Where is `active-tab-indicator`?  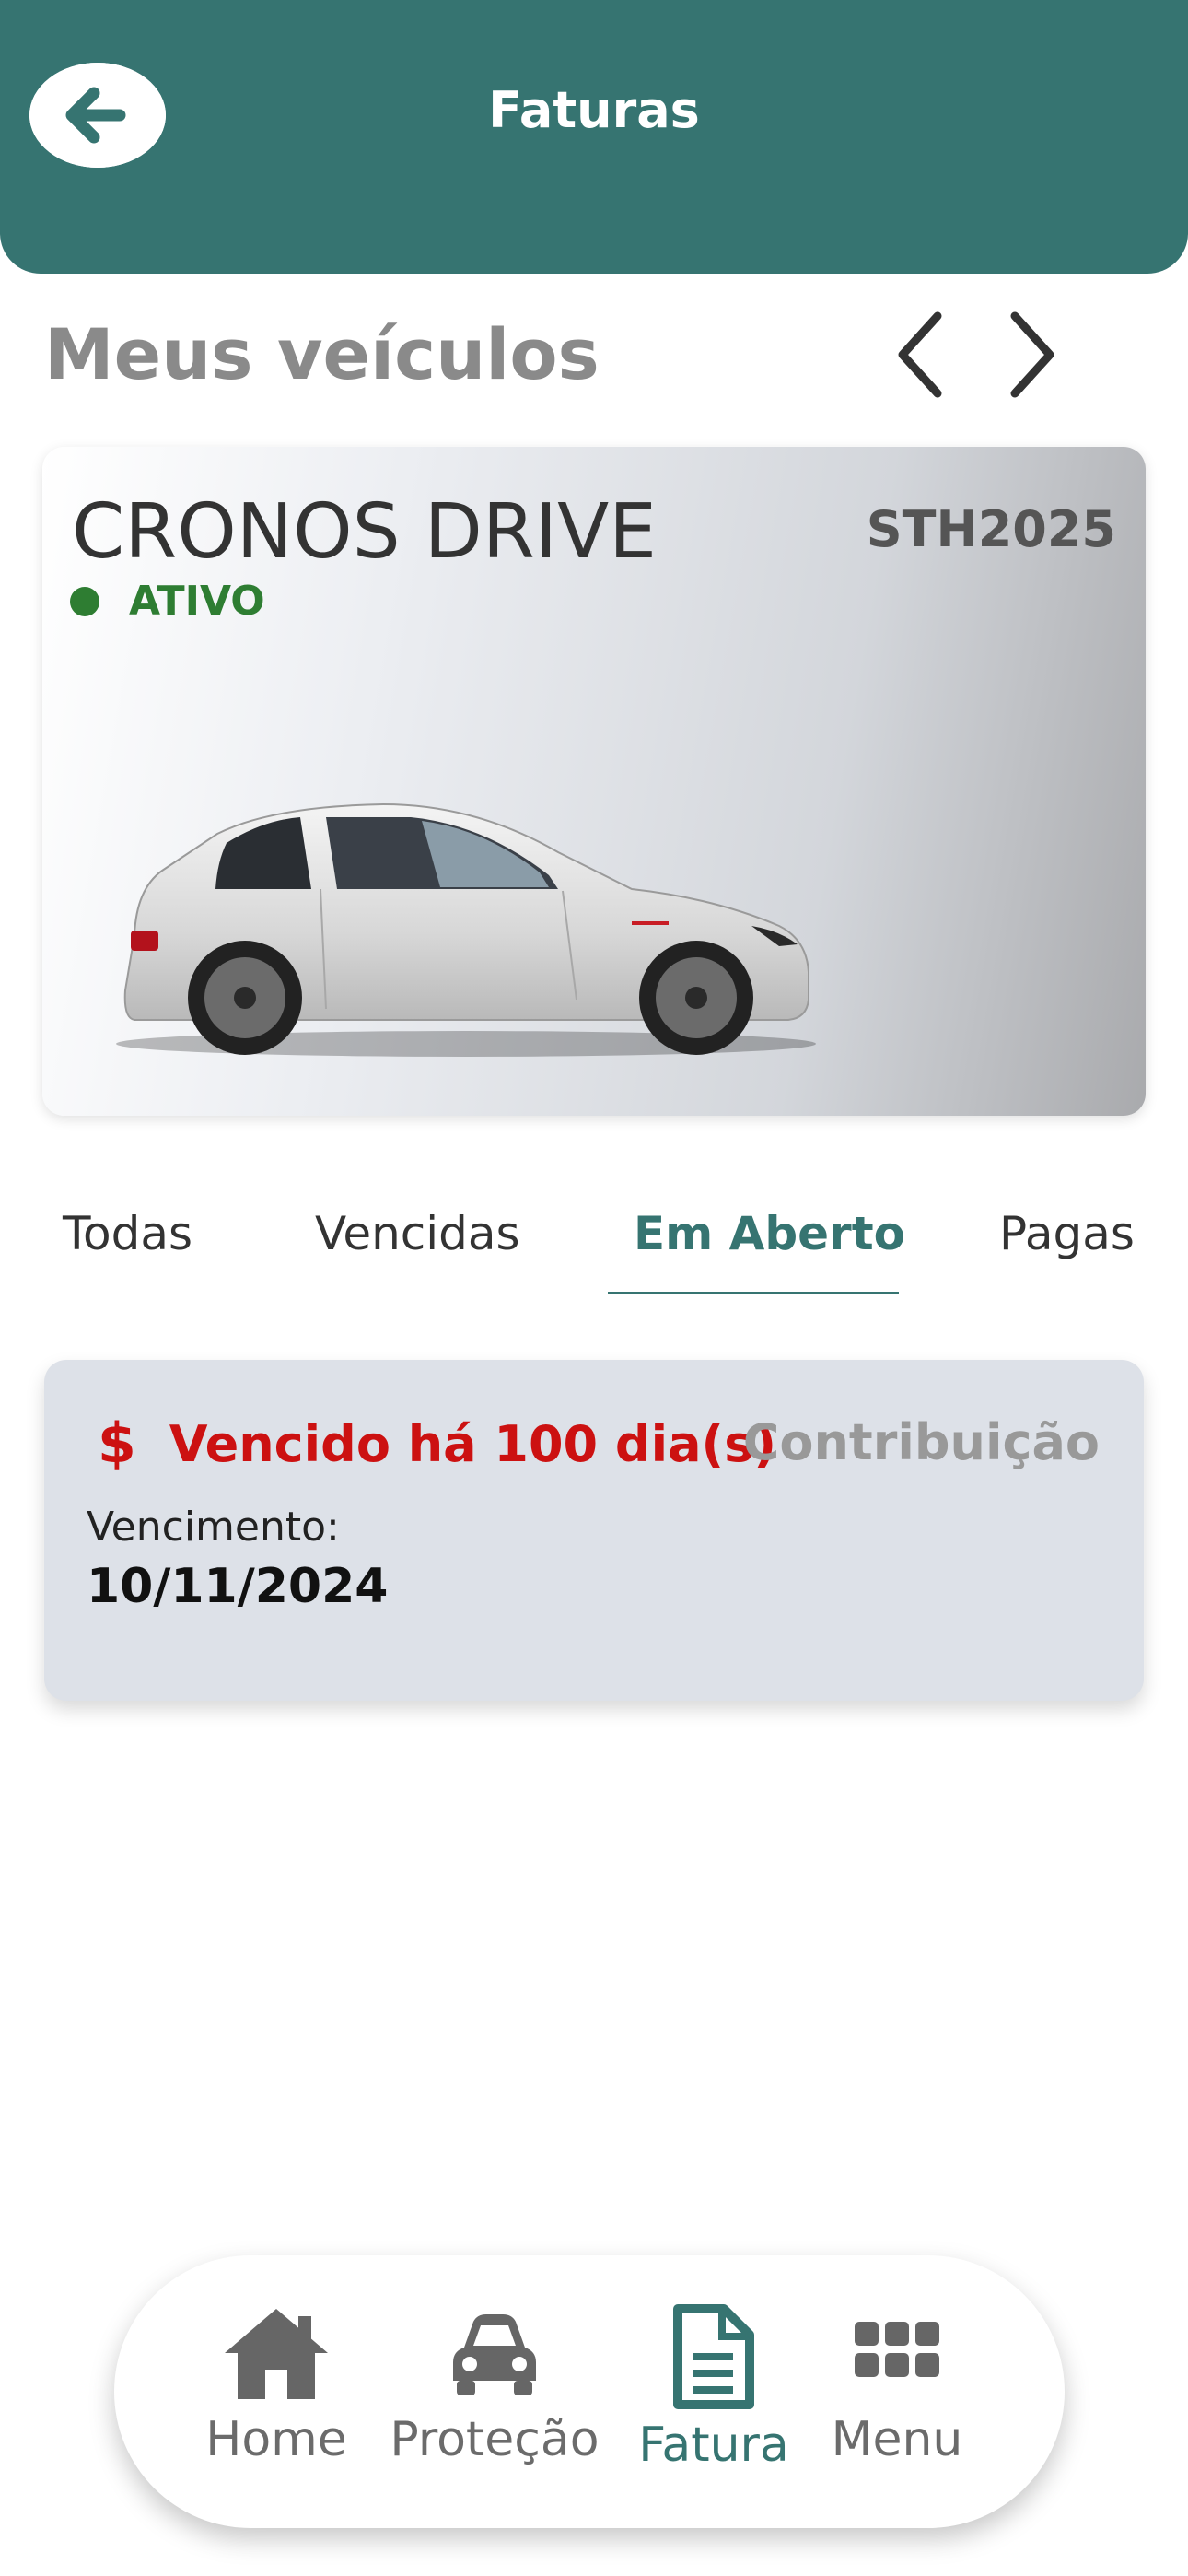 active-tab-indicator is located at coordinates (753, 1293).